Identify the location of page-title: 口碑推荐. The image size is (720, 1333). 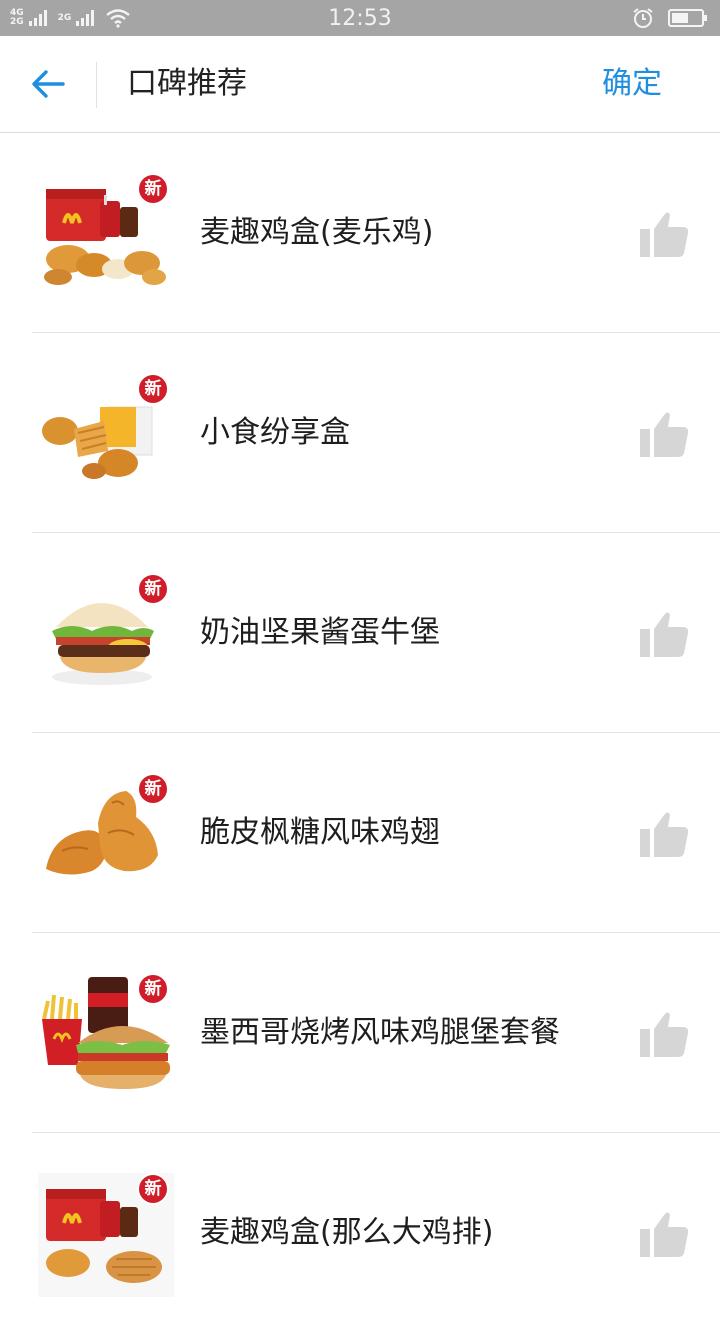
(187, 83).